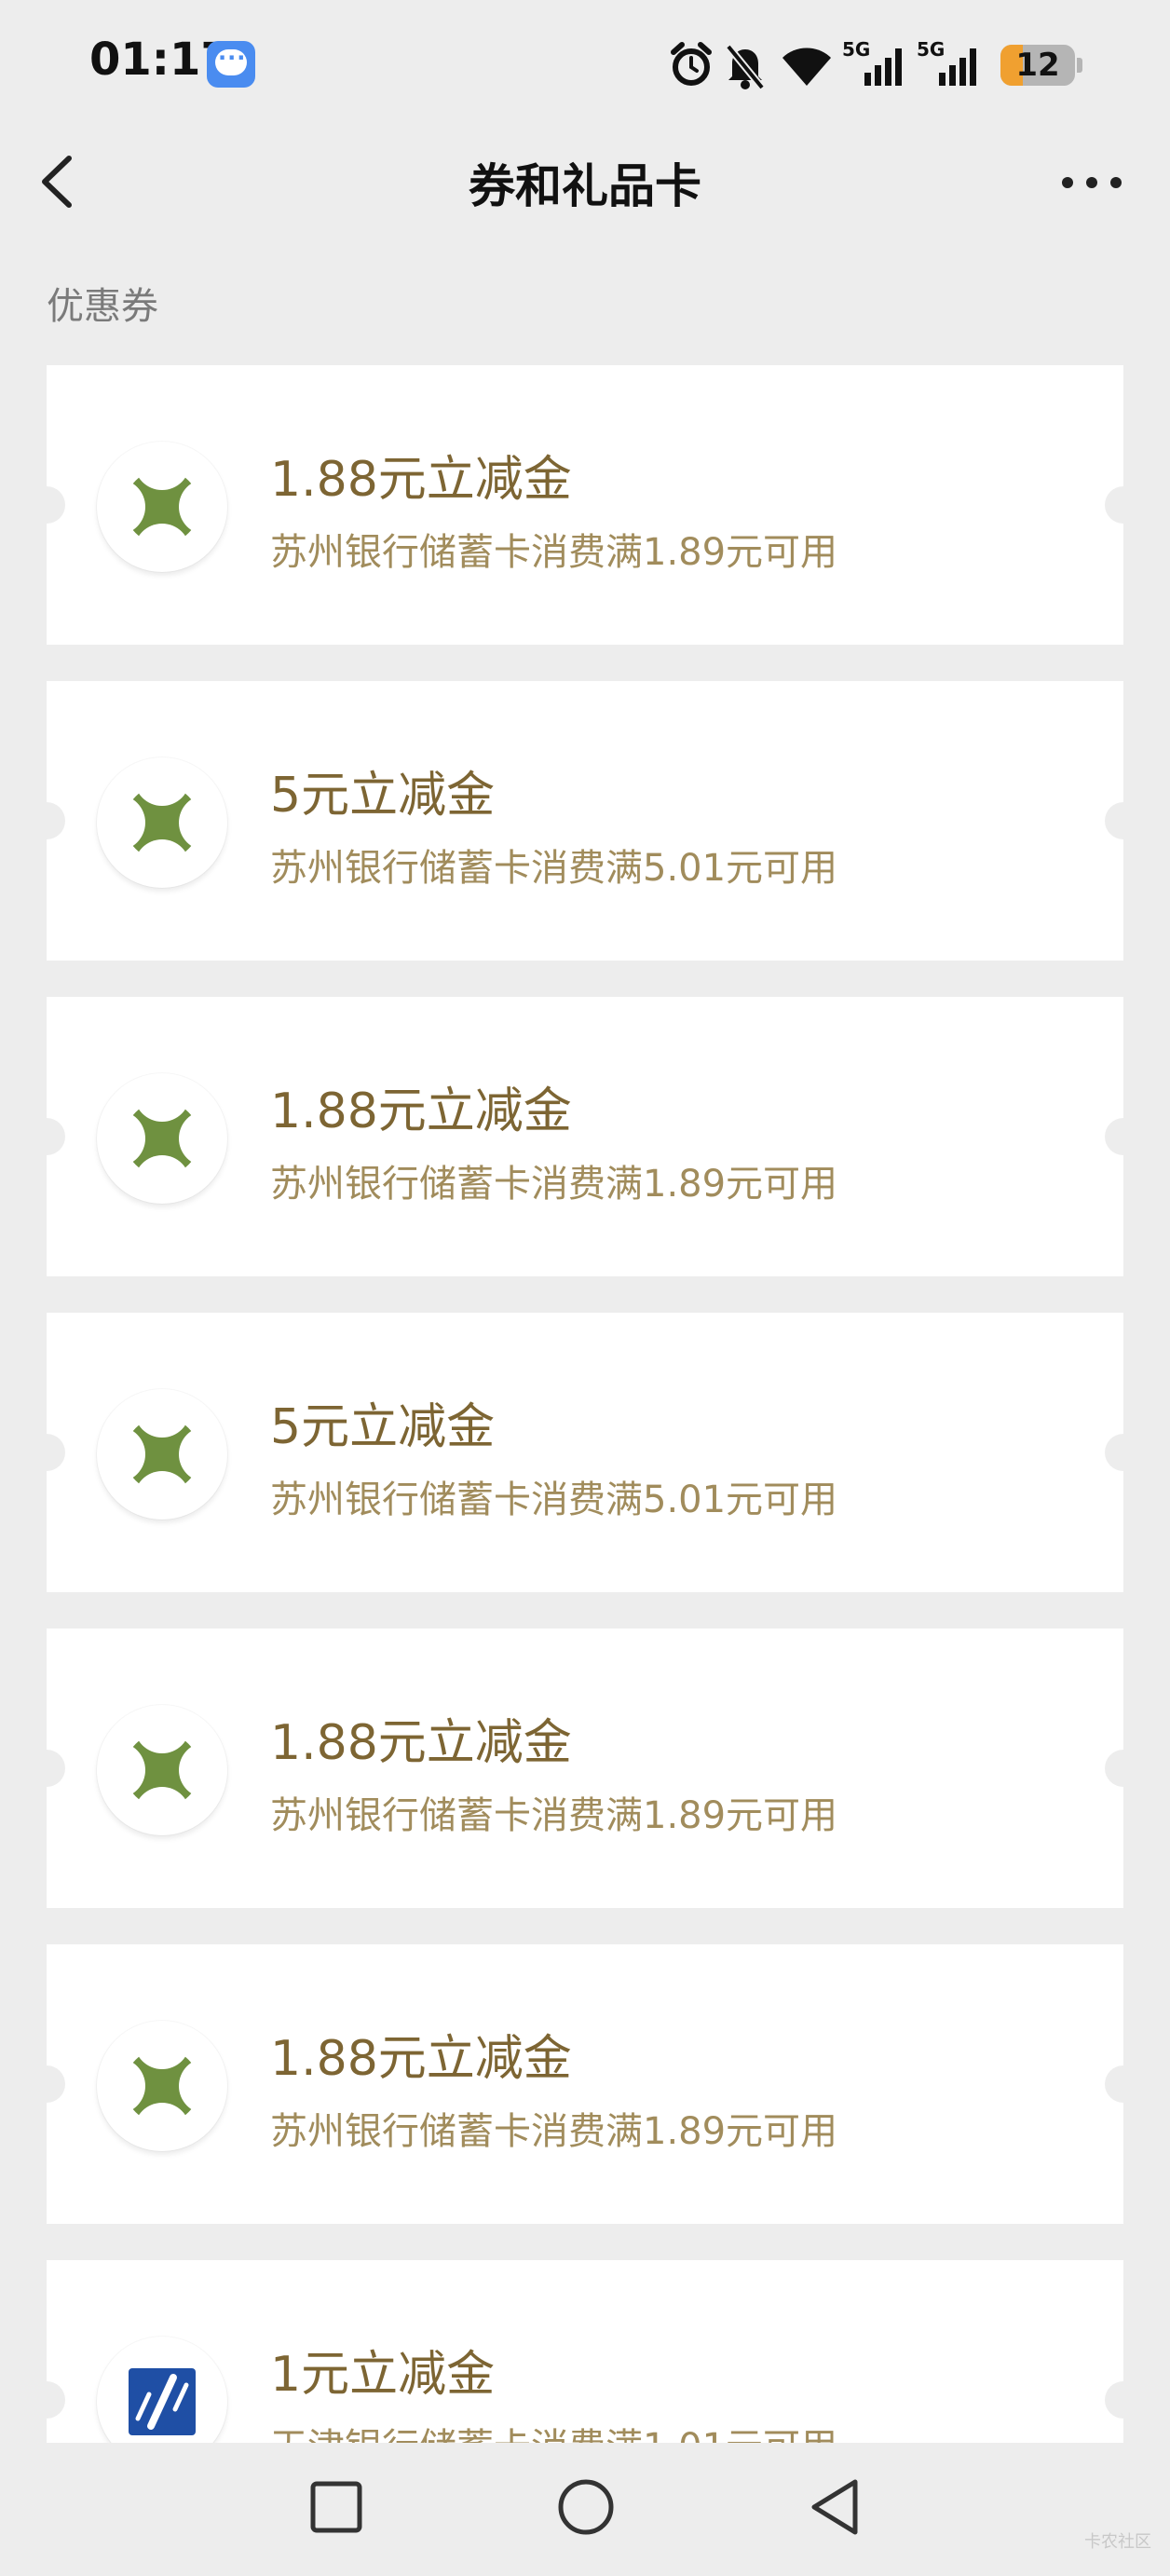  I want to click on battery-tip, so click(1079, 65).